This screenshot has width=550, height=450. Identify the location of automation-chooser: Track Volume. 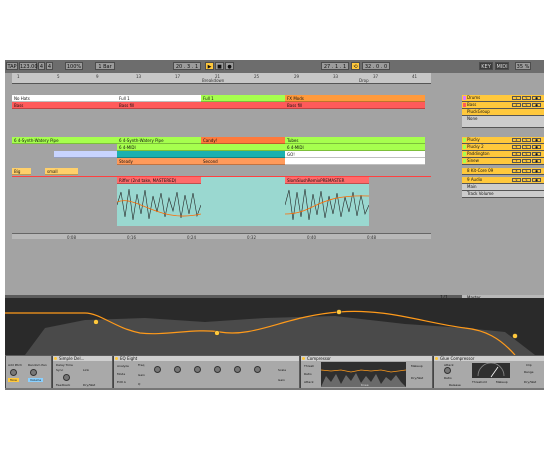
(503, 194).